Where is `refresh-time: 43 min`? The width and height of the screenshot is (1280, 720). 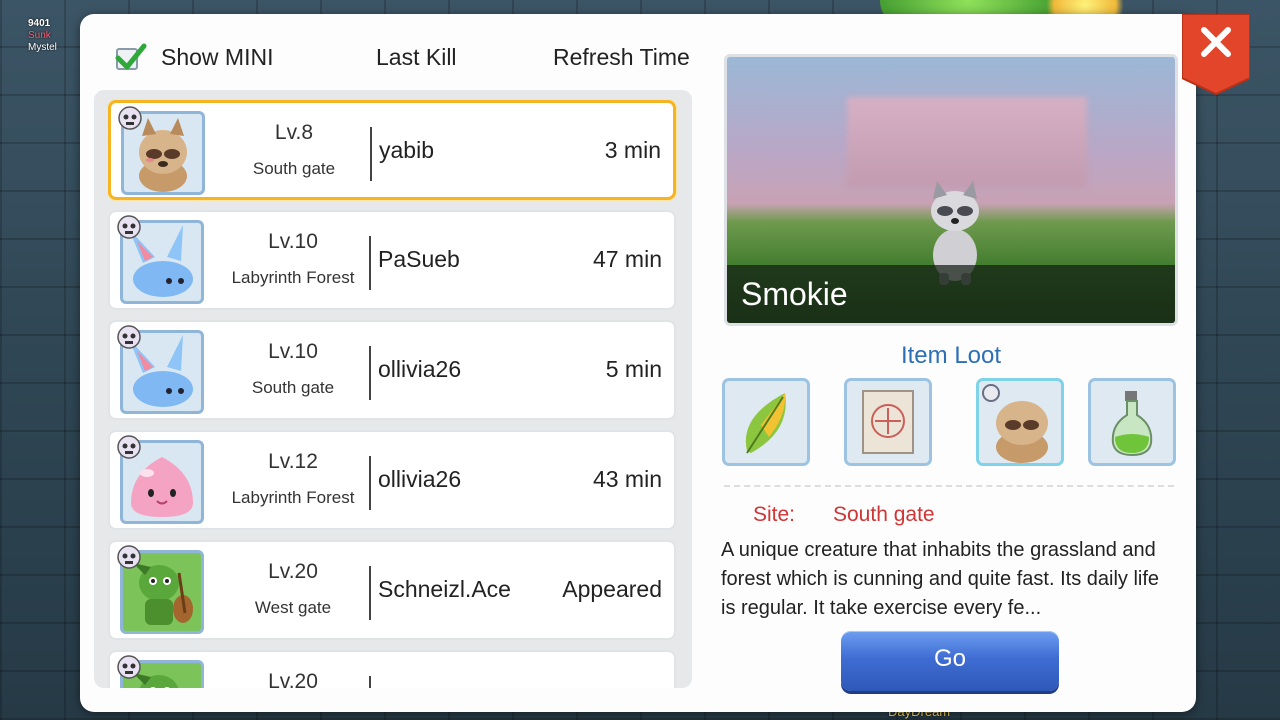 refresh-time: 43 min is located at coordinates (627, 479).